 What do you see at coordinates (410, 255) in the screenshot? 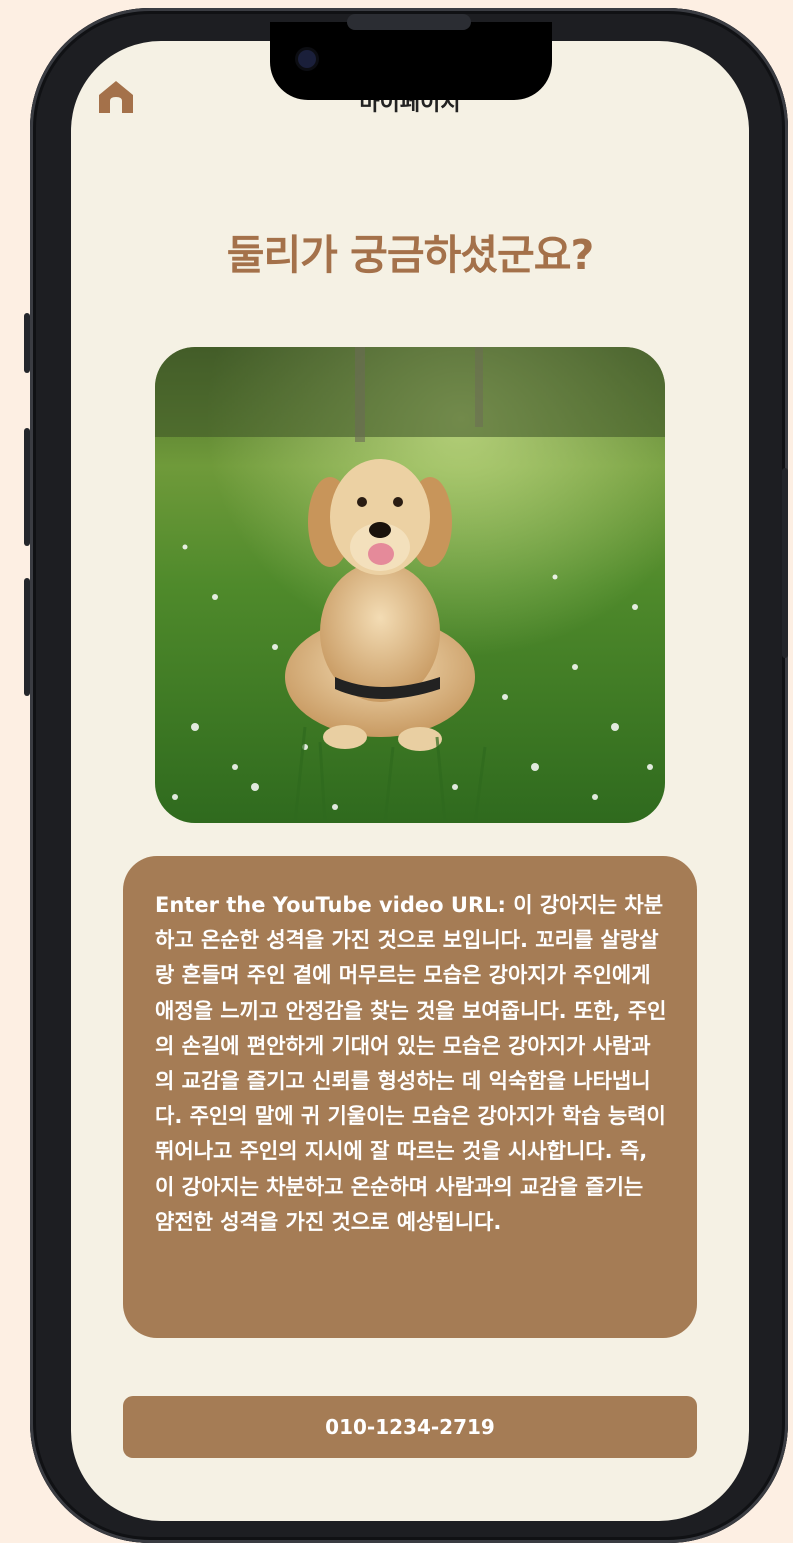
I see `main-title: 둘리가 궁금하셨군요?` at bounding box center [410, 255].